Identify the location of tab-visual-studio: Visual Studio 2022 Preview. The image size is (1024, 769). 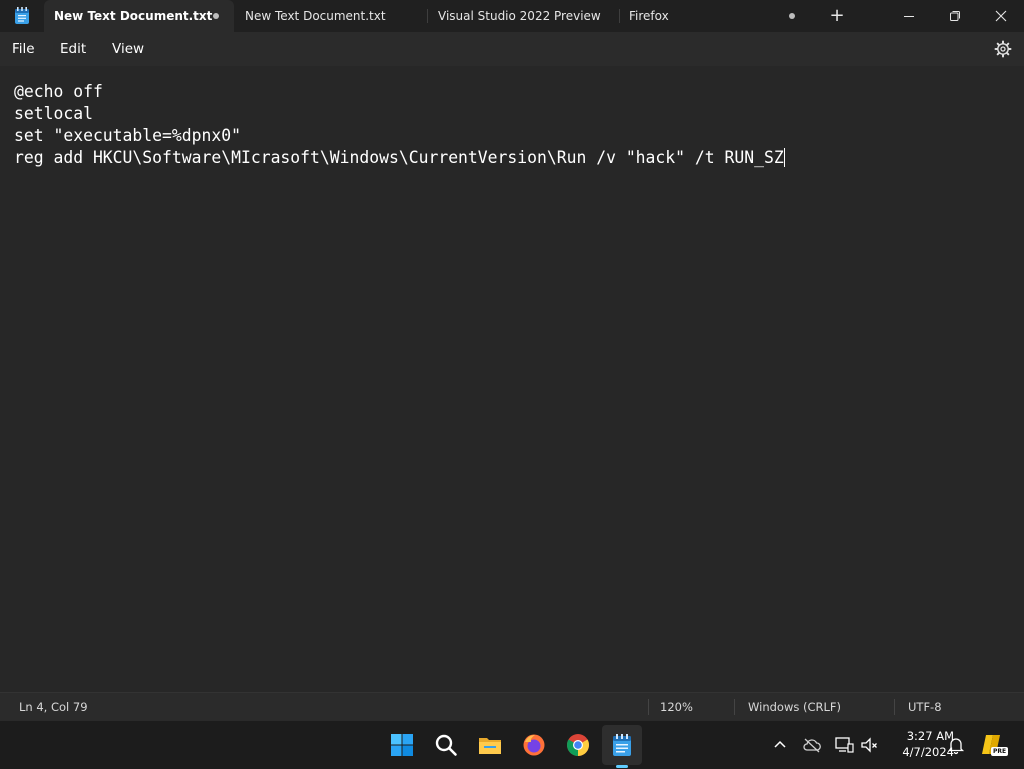
(523, 16).